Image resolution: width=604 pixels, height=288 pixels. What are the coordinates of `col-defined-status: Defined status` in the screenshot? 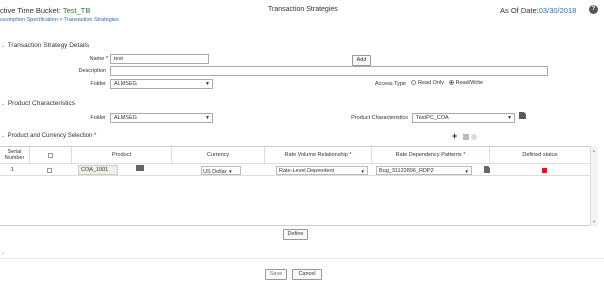 It's located at (540, 155).